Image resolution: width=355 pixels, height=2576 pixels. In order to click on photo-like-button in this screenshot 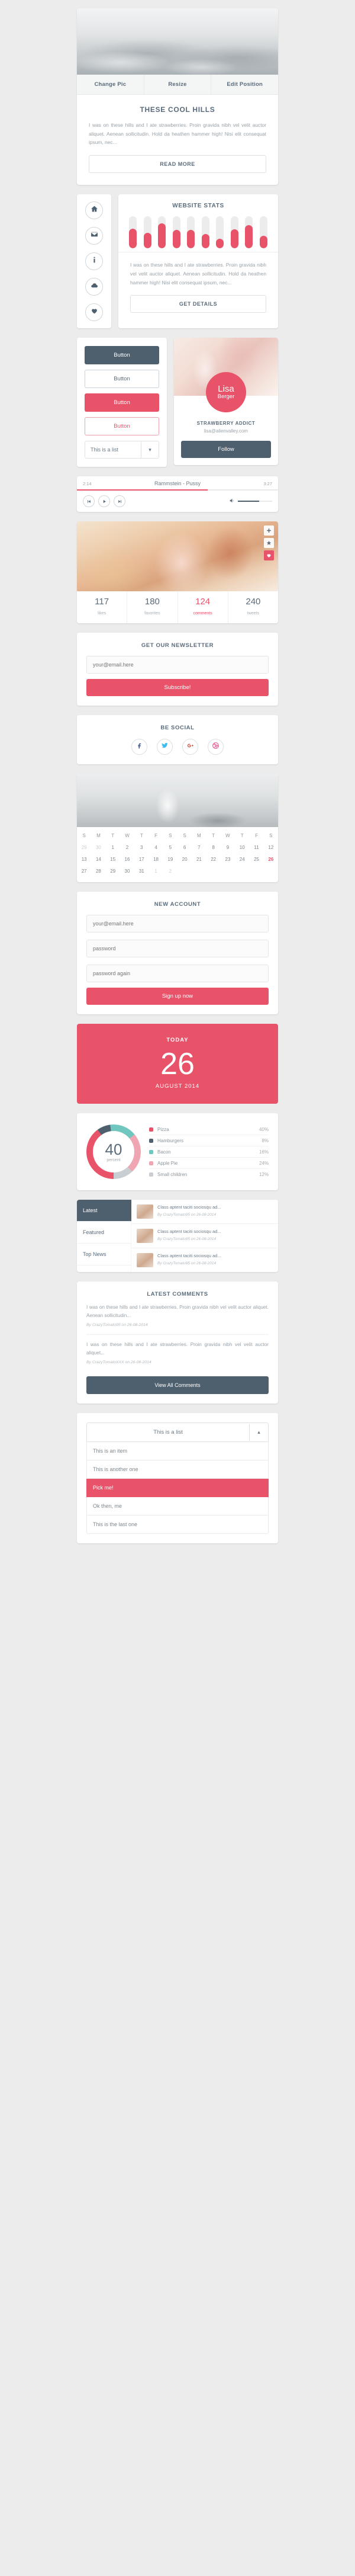, I will do `click(269, 555)`.